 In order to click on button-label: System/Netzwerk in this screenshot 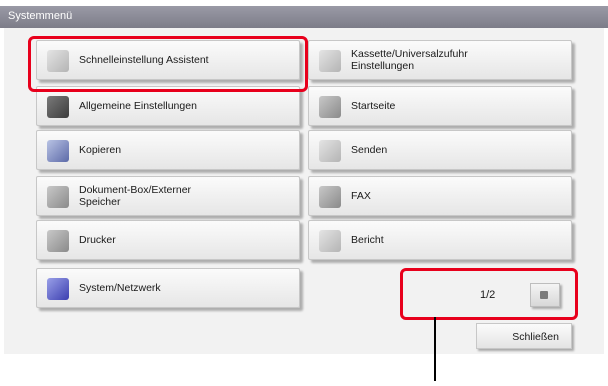, I will do `click(120, 288)`.